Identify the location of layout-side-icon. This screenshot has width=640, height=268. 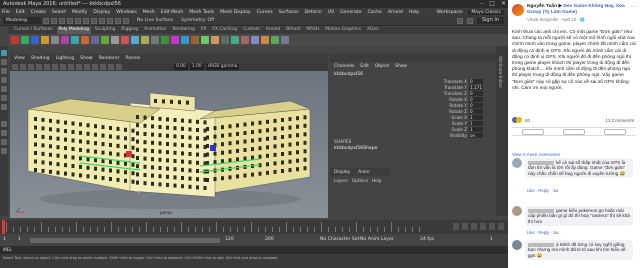
(4, 142).